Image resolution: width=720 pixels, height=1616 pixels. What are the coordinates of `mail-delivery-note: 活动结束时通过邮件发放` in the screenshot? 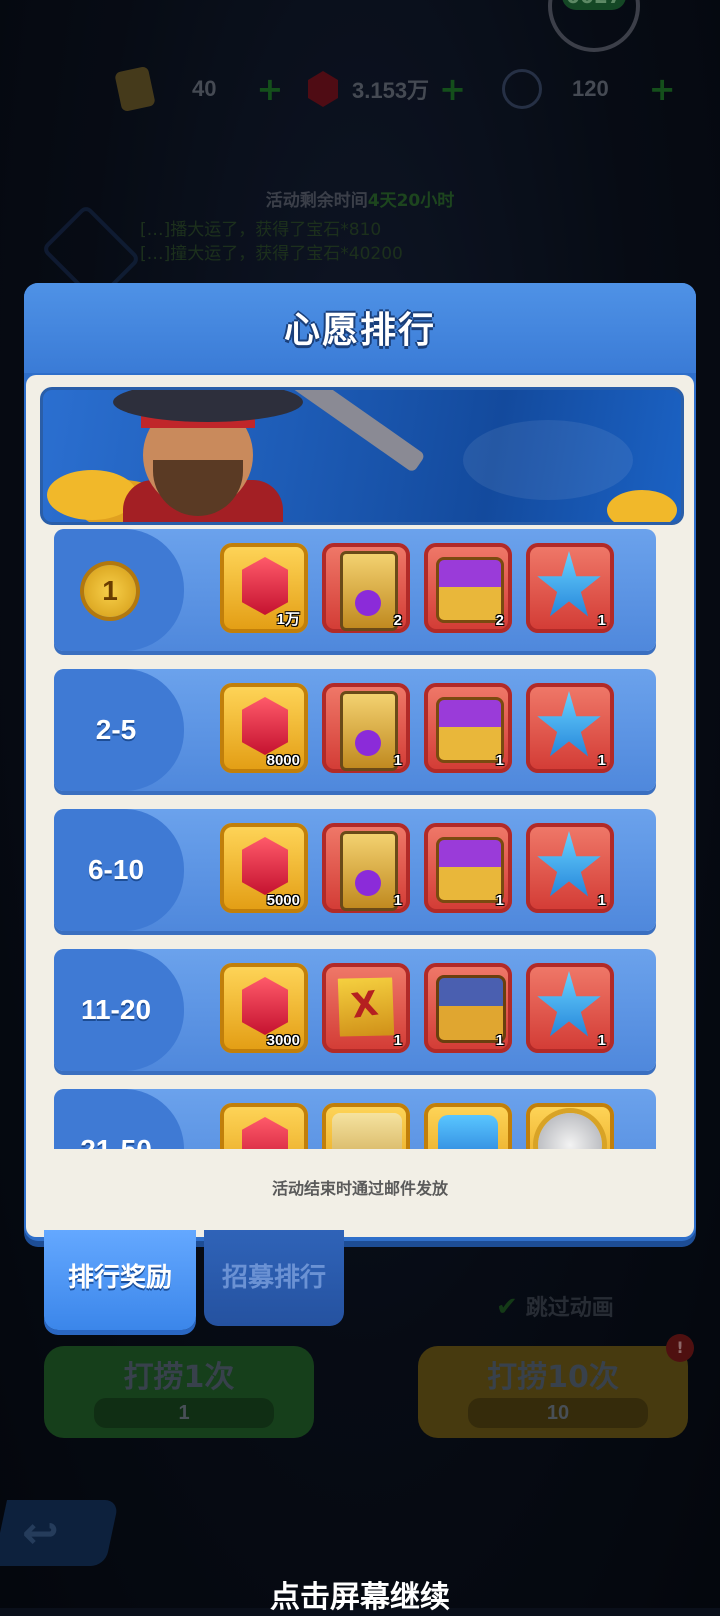 It's located at (359, 1188).